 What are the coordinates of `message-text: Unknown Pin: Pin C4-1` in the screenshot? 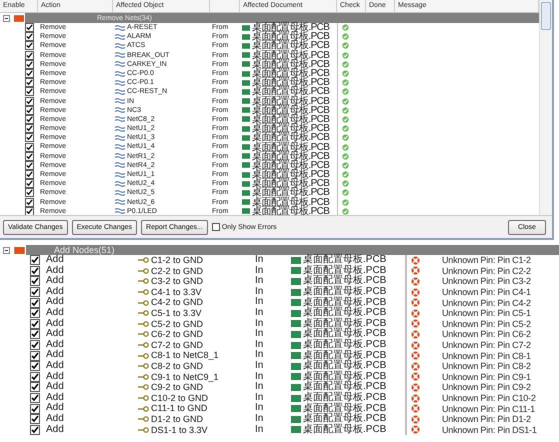 It's located at (486, 292).